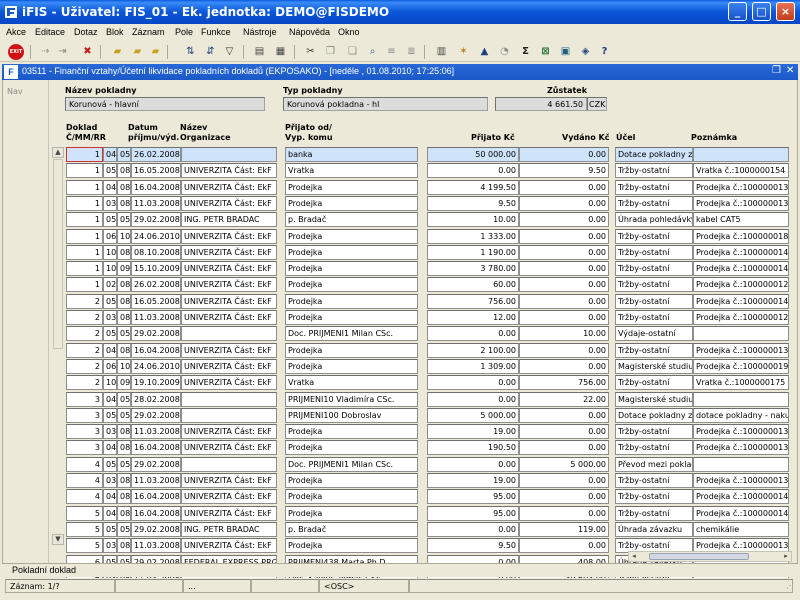  What do you see at coordinates (110, 285) in the screenshot?
I see `cell-mm: 02` at bounding box center [110, 285].